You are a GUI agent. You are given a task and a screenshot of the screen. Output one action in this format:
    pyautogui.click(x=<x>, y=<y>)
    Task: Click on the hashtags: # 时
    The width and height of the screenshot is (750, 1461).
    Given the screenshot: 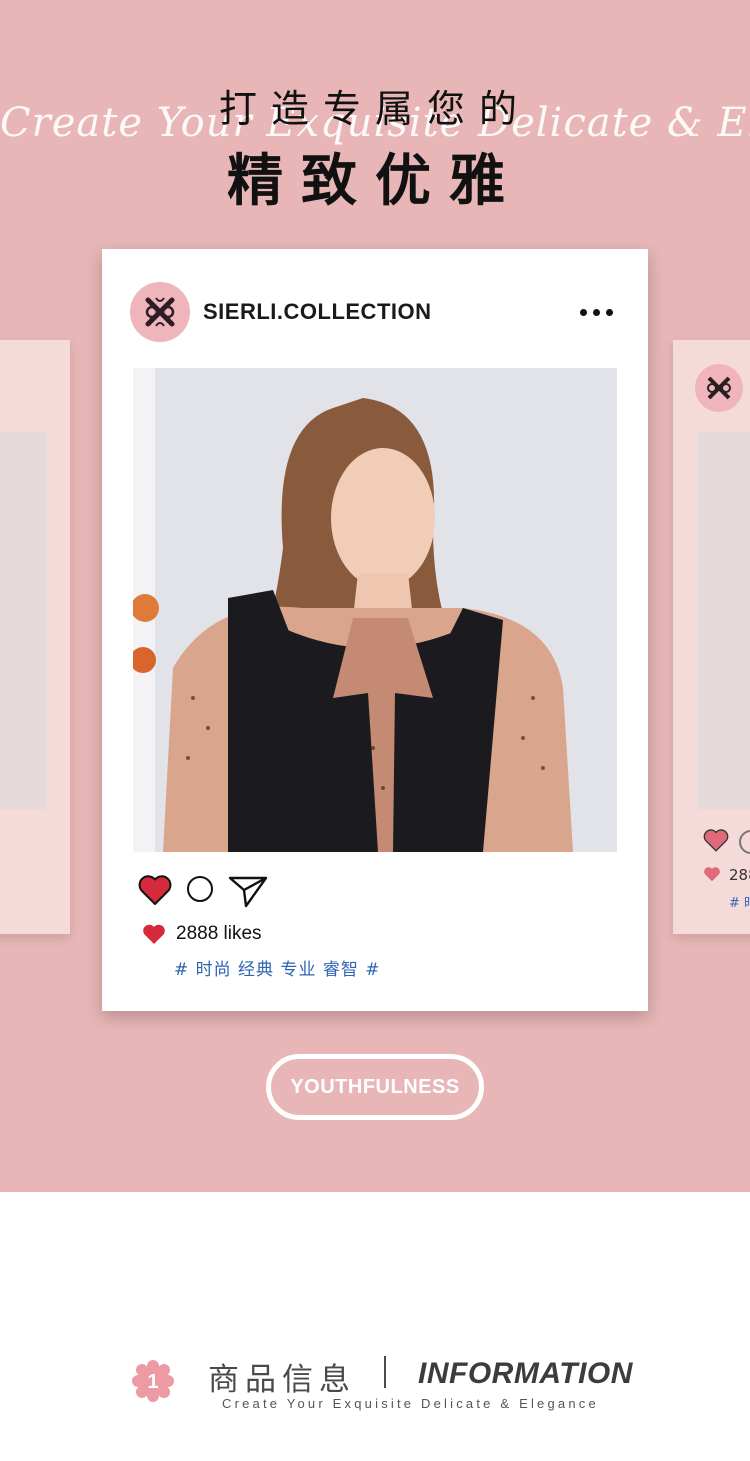 What is the action you would take?
    pyautogui.click(x=739, y=903)
    